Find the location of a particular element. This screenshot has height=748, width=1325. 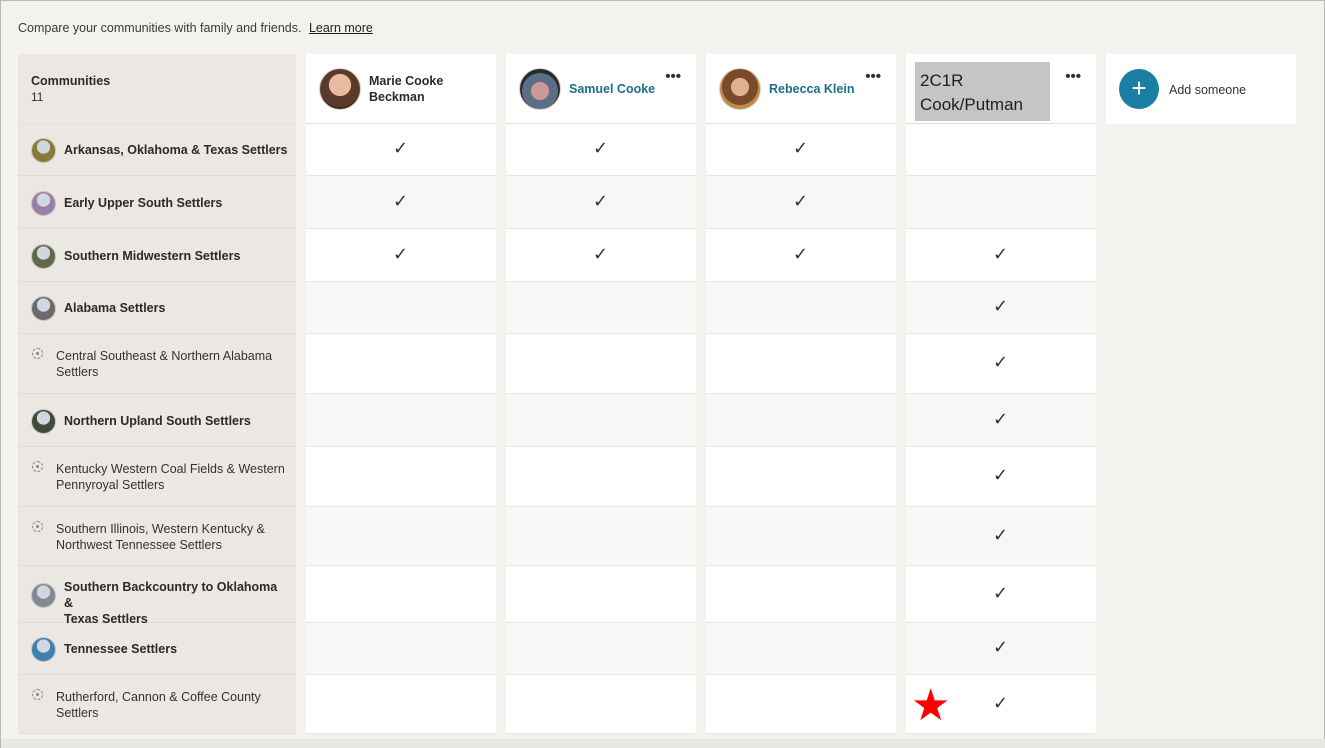

person-label-line1: 2C1R is located at coordinates (942, 80).